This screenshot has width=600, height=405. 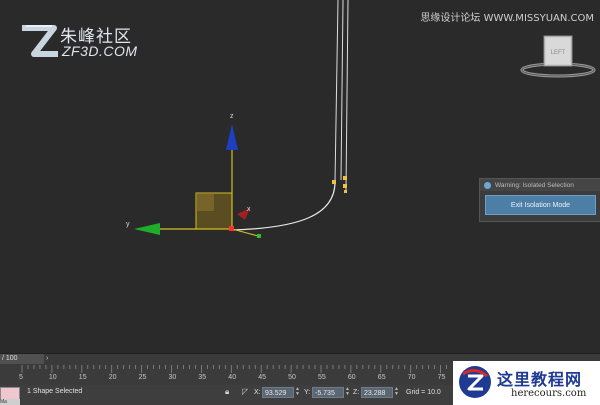 I want to click on spline-vertical-line-left, so click(x=336, y=91).